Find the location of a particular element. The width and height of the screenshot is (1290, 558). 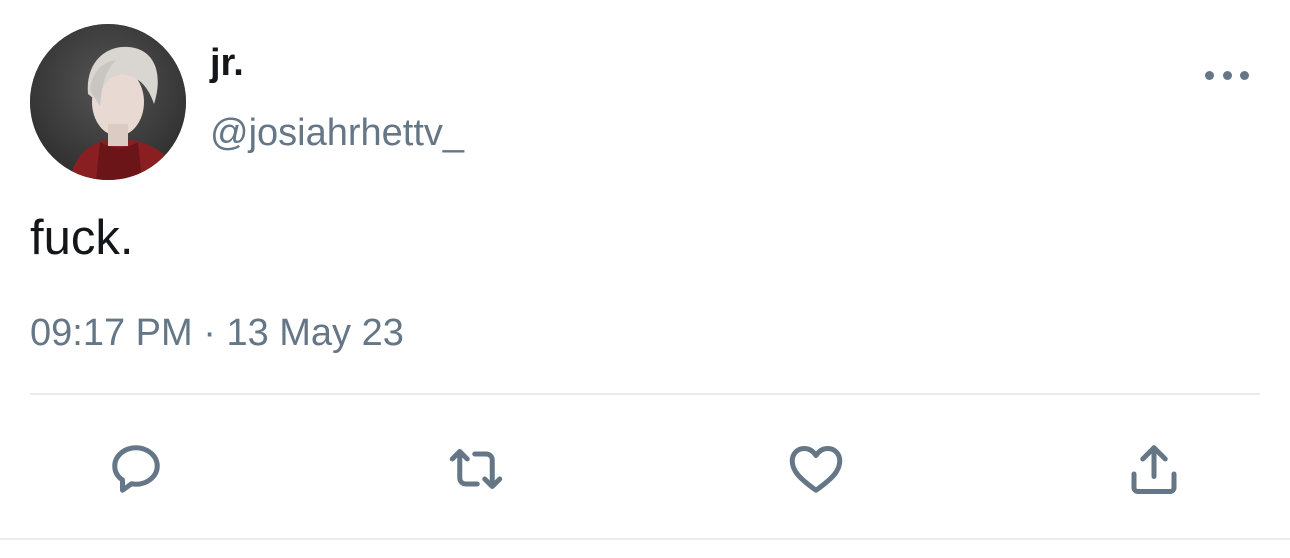

more-options-button is located at coordinates (1227, 75).